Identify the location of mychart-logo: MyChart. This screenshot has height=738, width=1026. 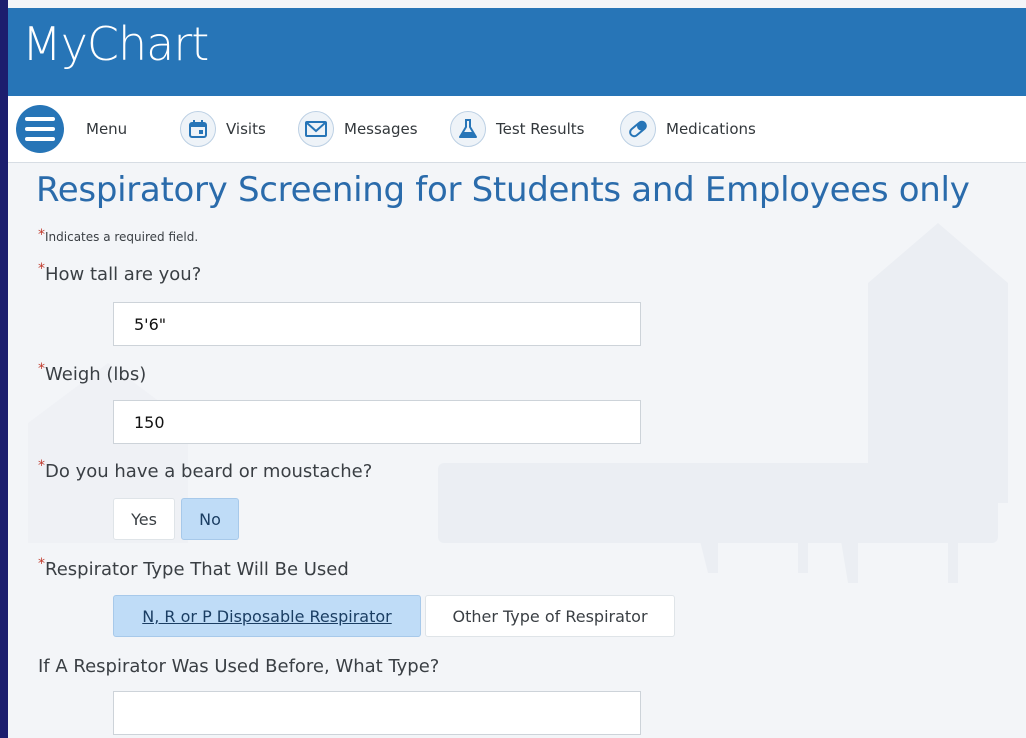
(115, 44).